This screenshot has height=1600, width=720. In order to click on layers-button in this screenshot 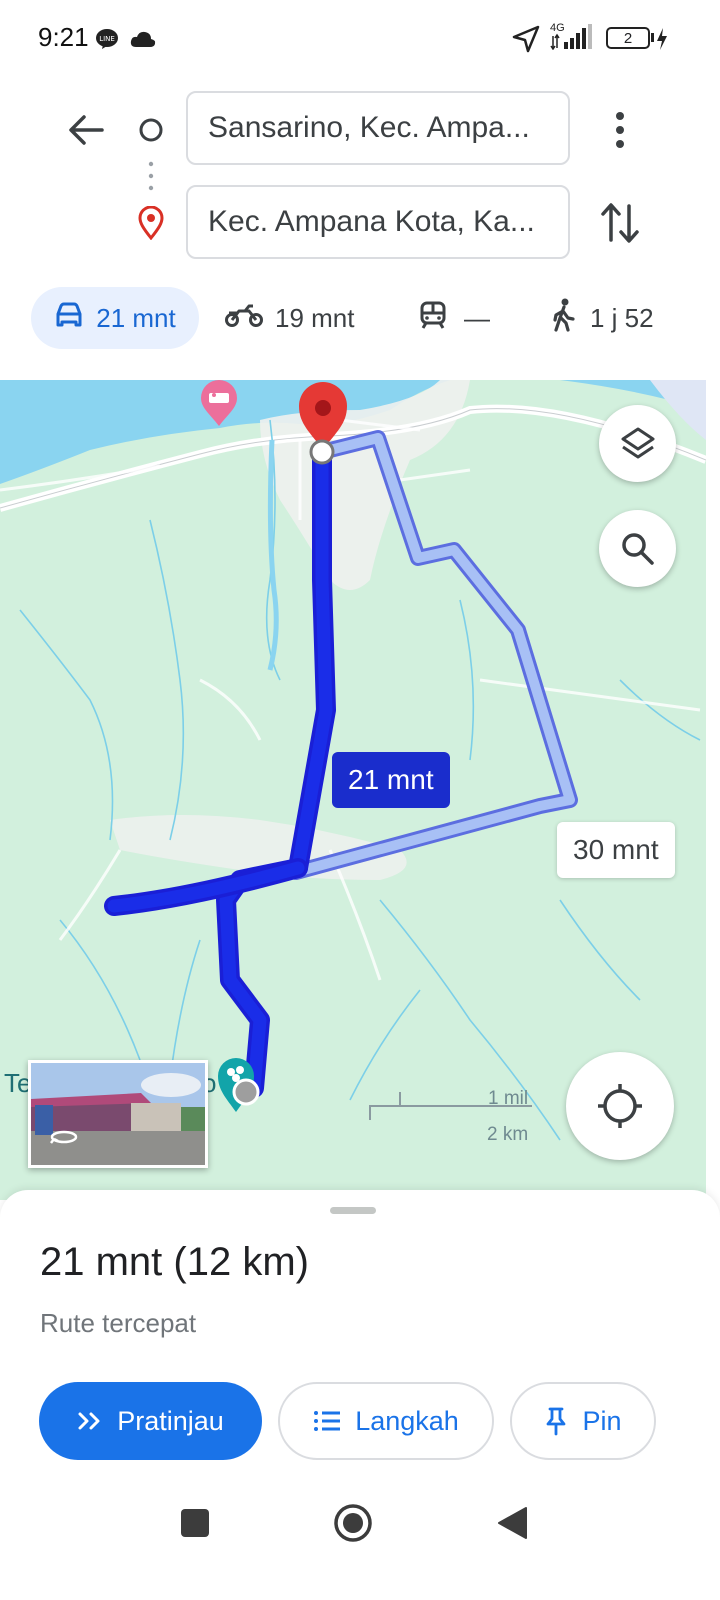, I will do `click(637, 443)`.